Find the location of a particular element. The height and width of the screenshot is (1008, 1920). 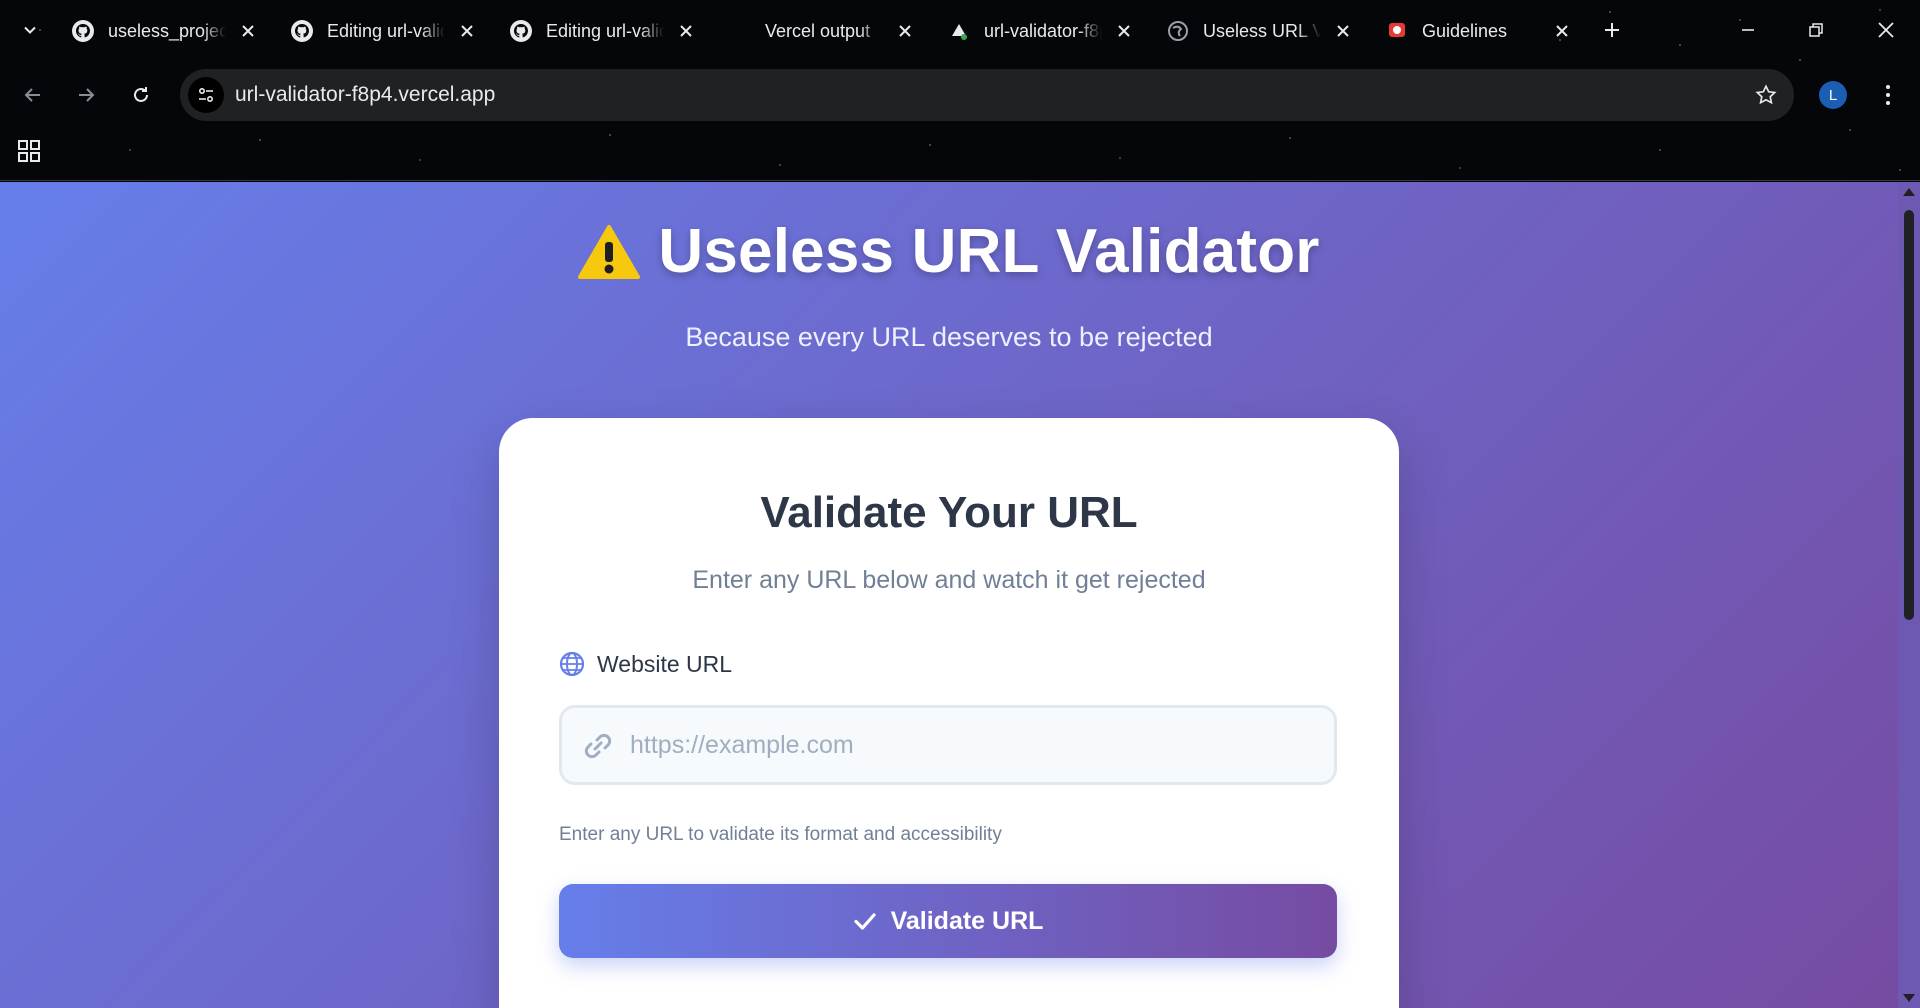

tab-7: Guidelines is located at coordinates (1479, 31).